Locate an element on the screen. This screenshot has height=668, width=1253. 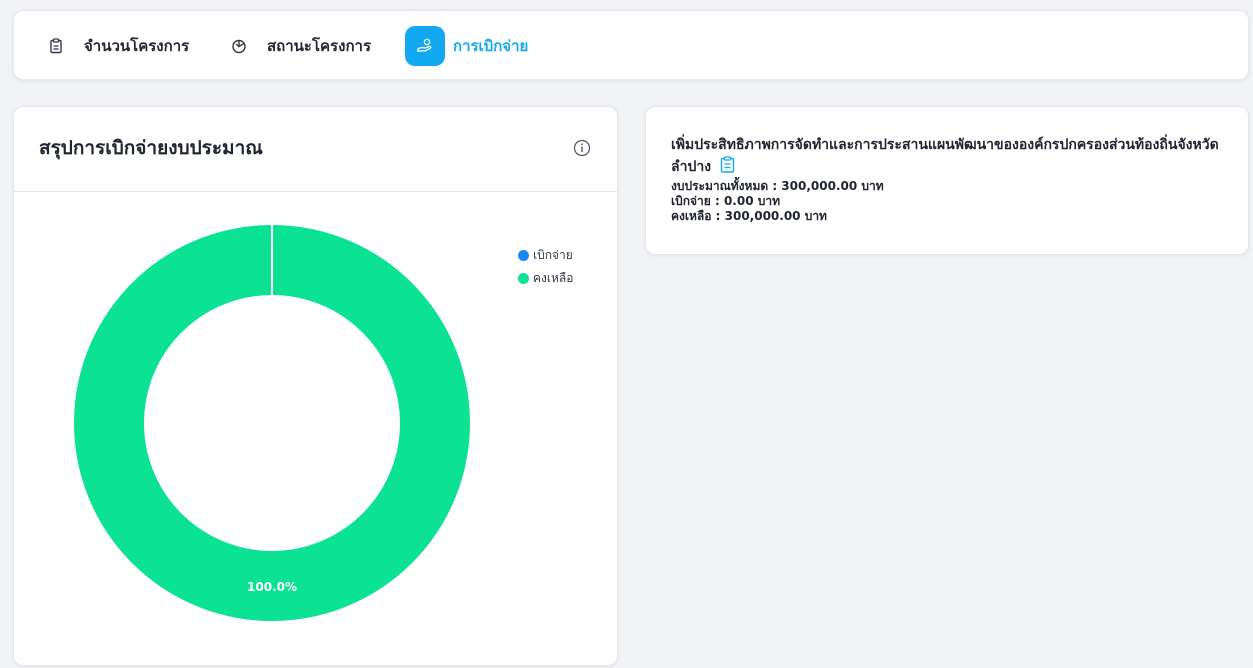
card-header: สรุปการเบิกจ่ายงบประมาณ is located at coordinates (315, 149).